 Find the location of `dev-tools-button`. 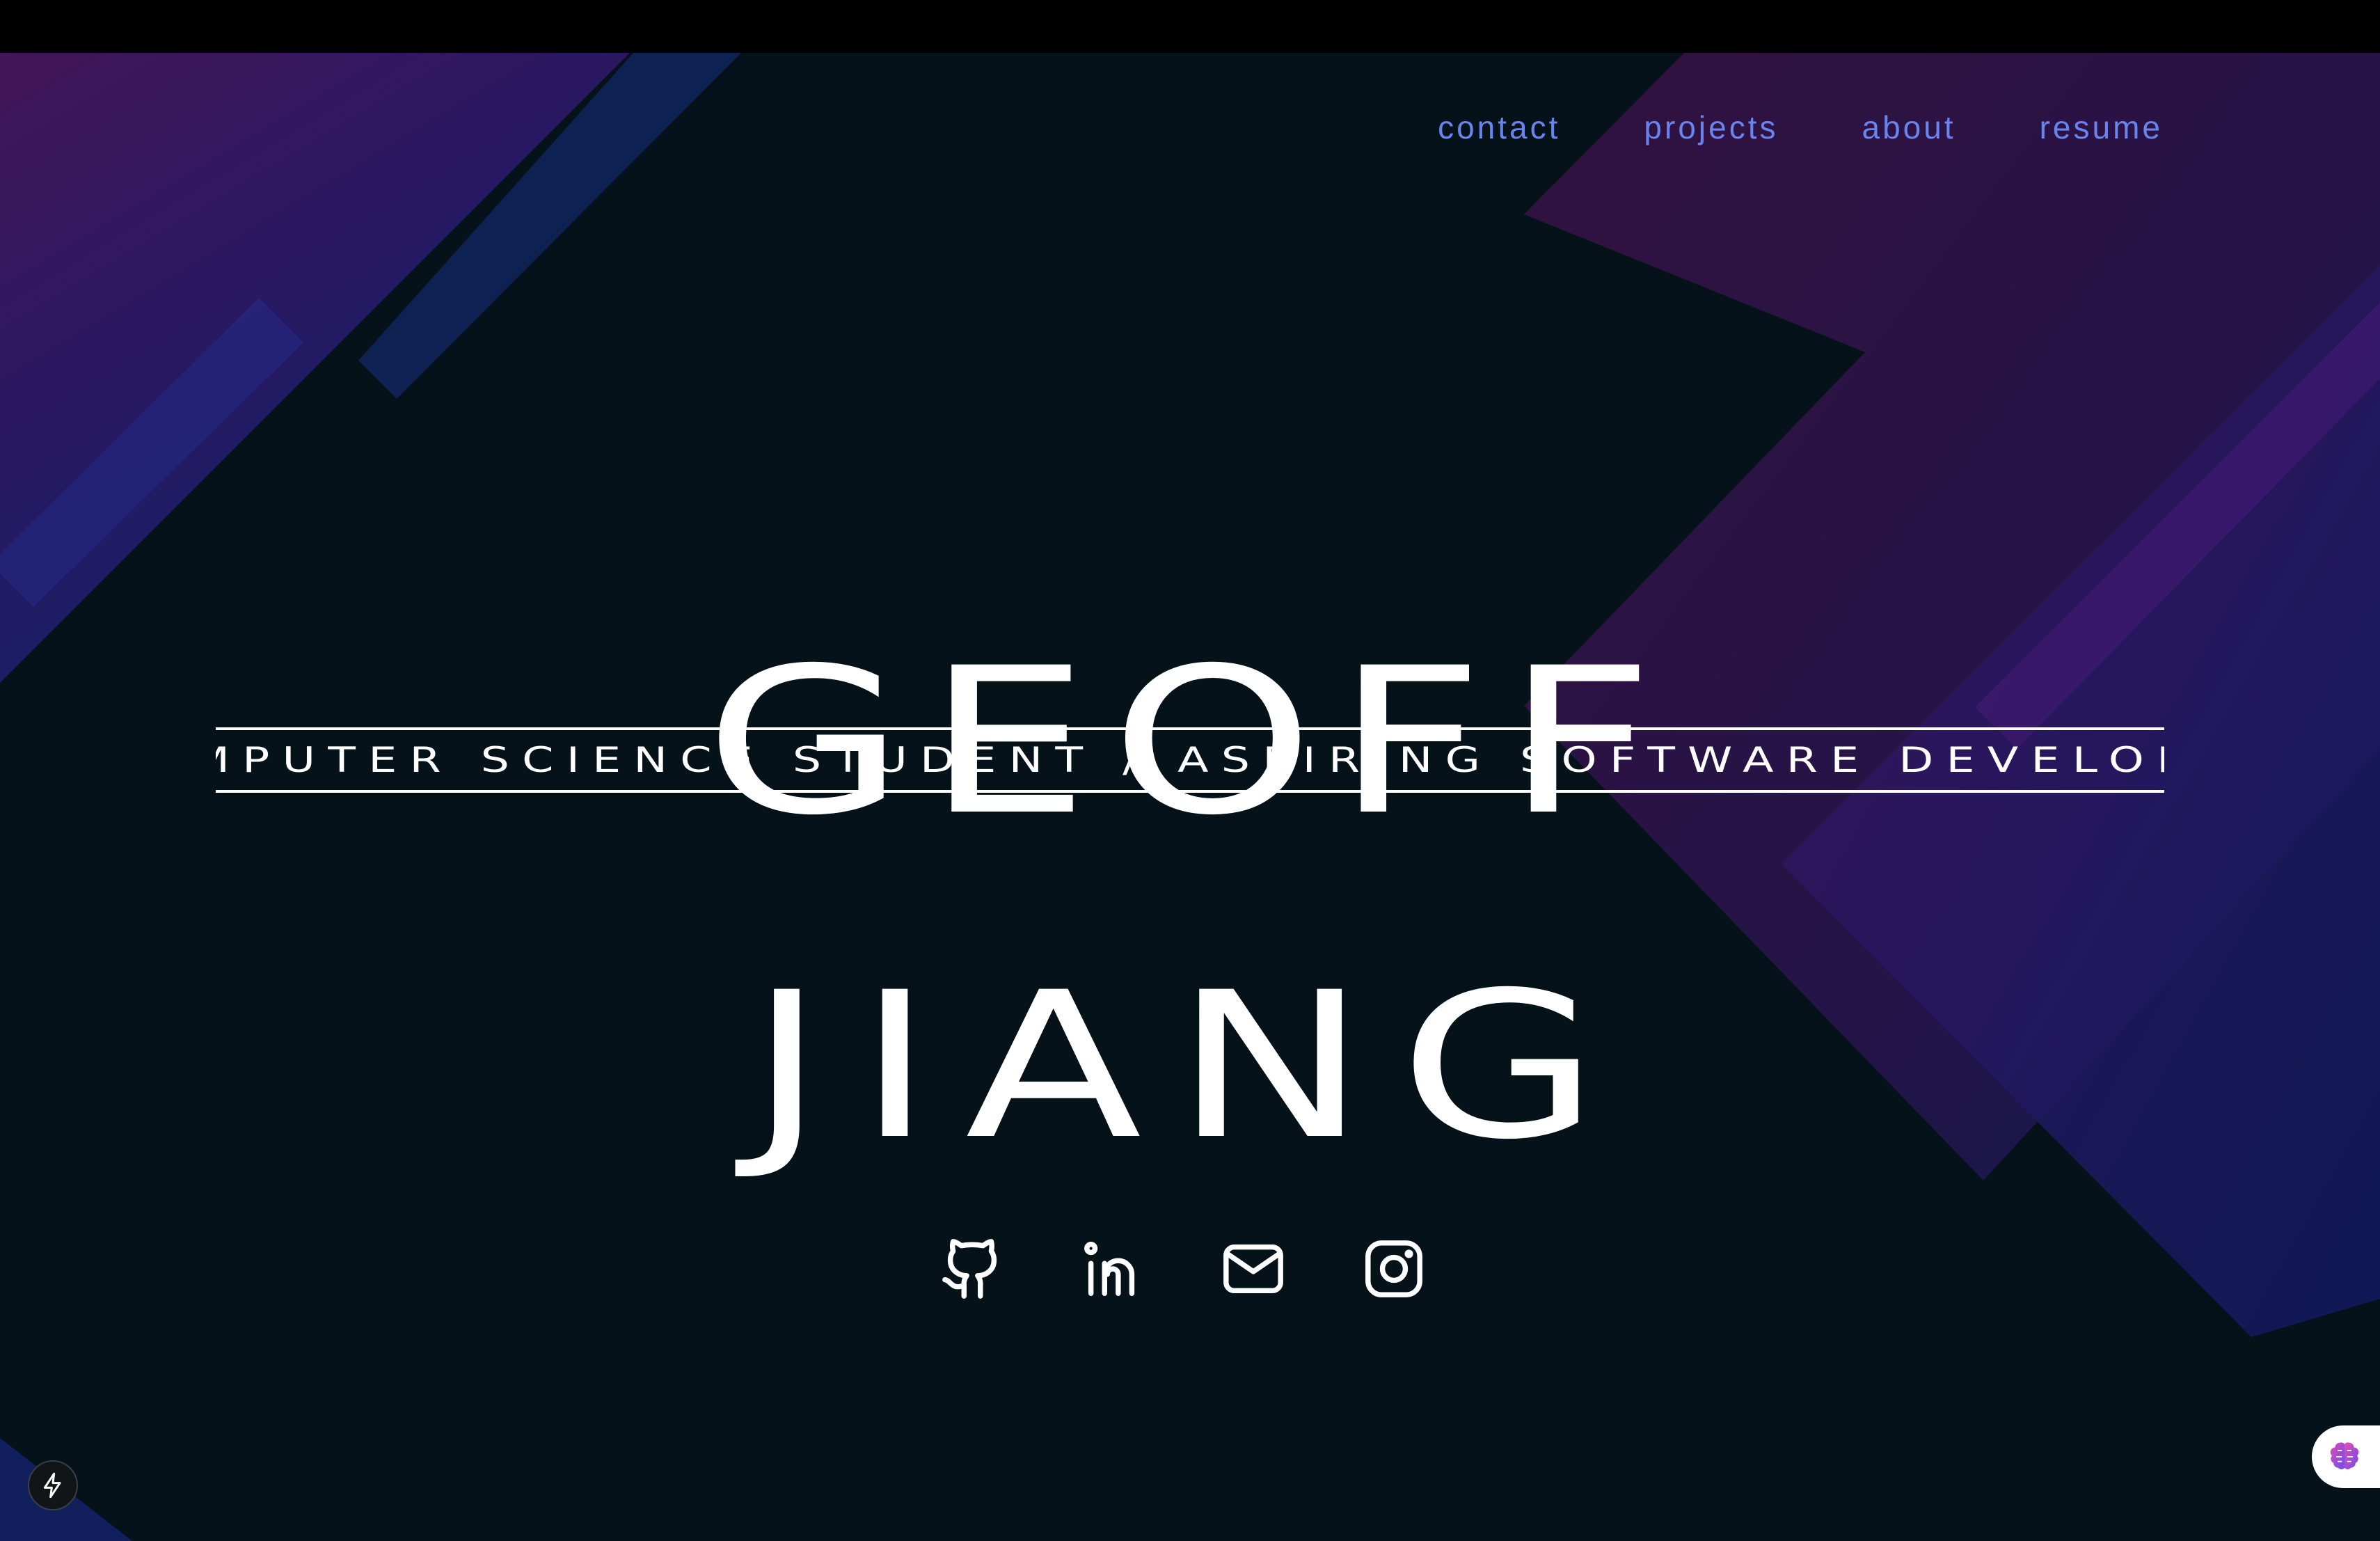

dev-tools-button is located at coordinates (53, 1485).